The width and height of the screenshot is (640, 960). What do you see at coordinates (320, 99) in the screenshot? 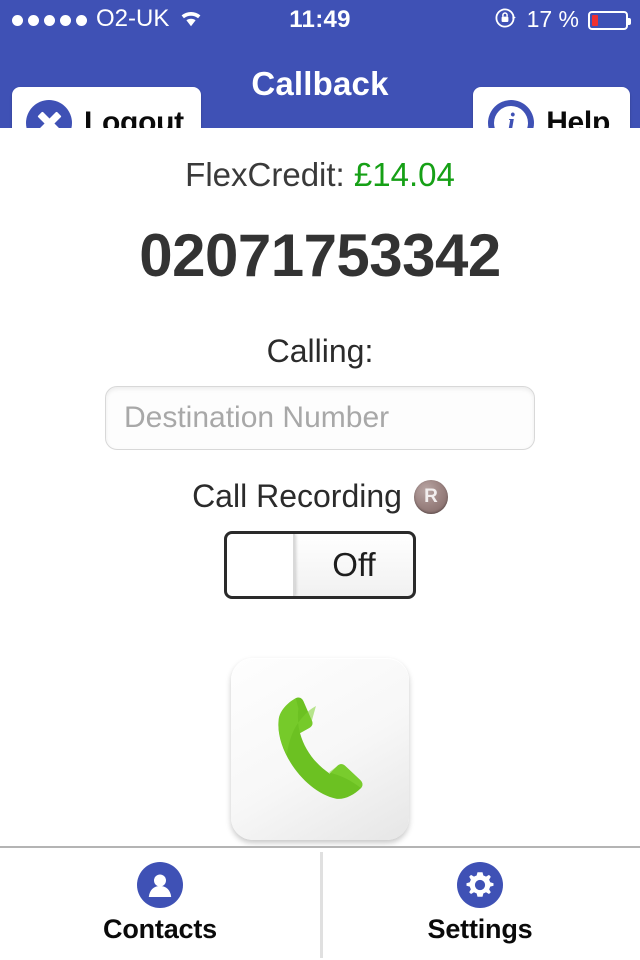
I see `navigation-bar: Callback Logout i Help` at bounding box center [320, 99].